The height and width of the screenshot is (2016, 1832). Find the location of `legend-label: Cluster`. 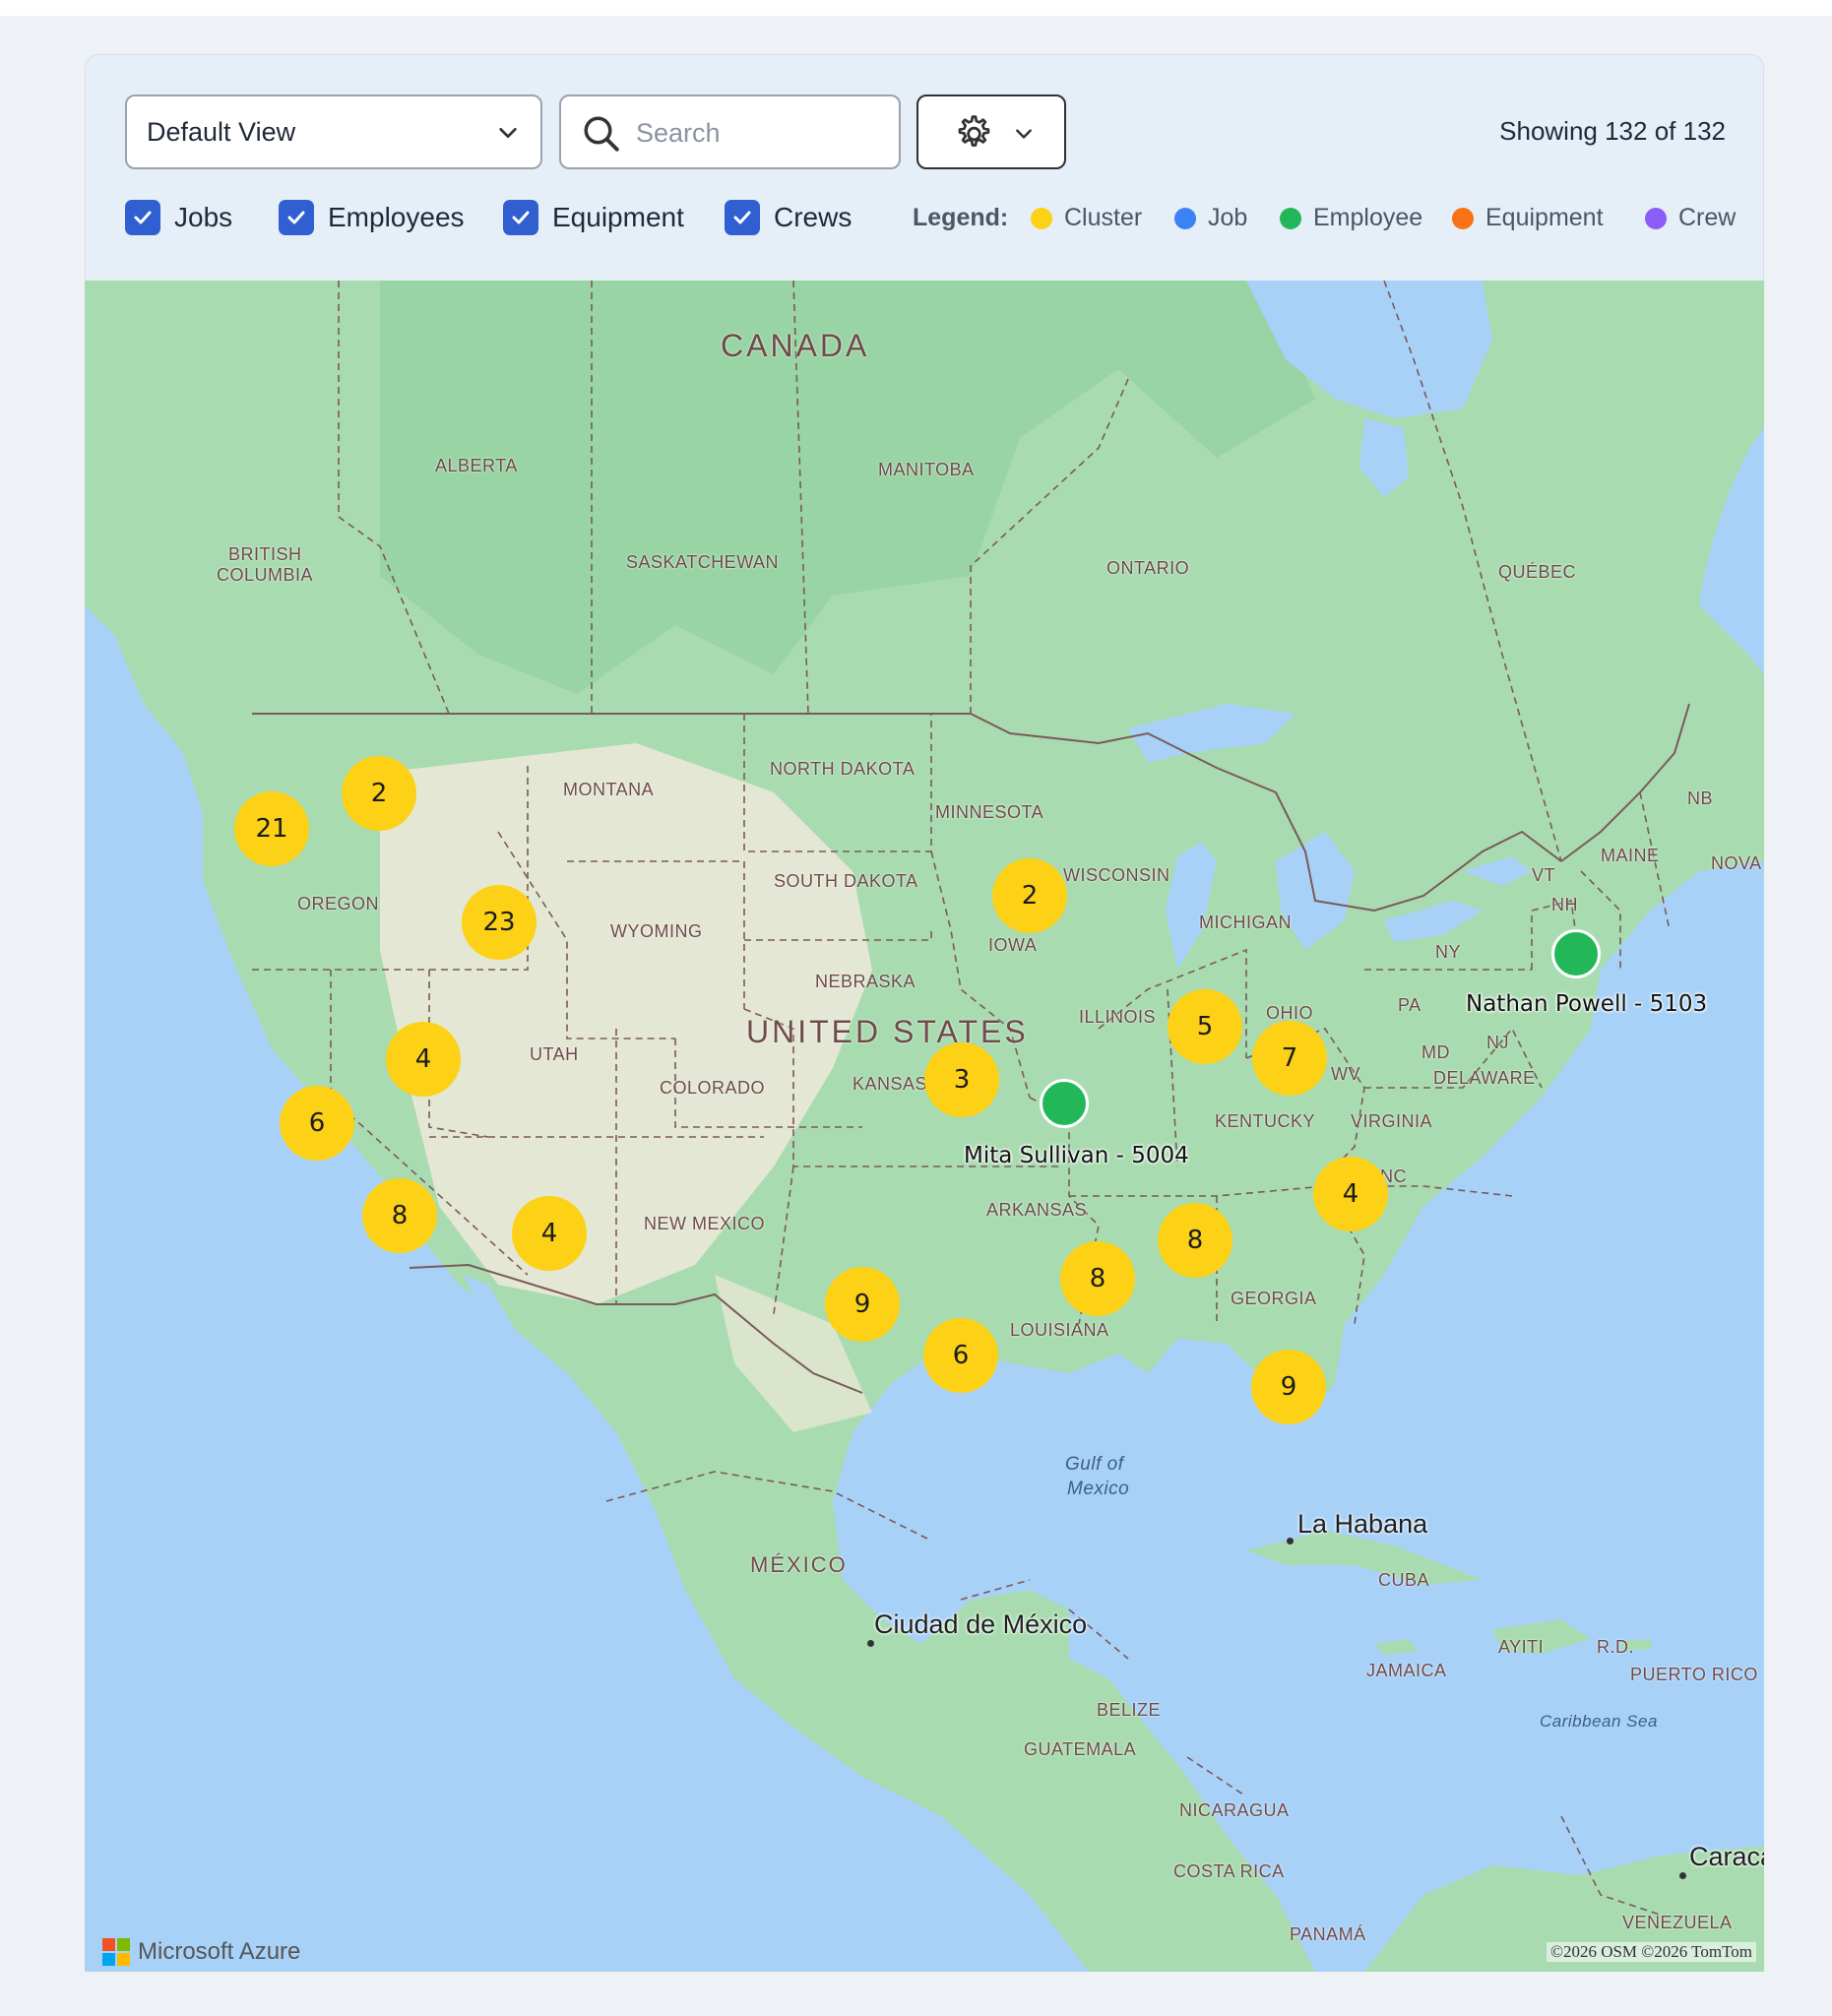

legend-label: Cluster is located at coordinates (1103, 217).